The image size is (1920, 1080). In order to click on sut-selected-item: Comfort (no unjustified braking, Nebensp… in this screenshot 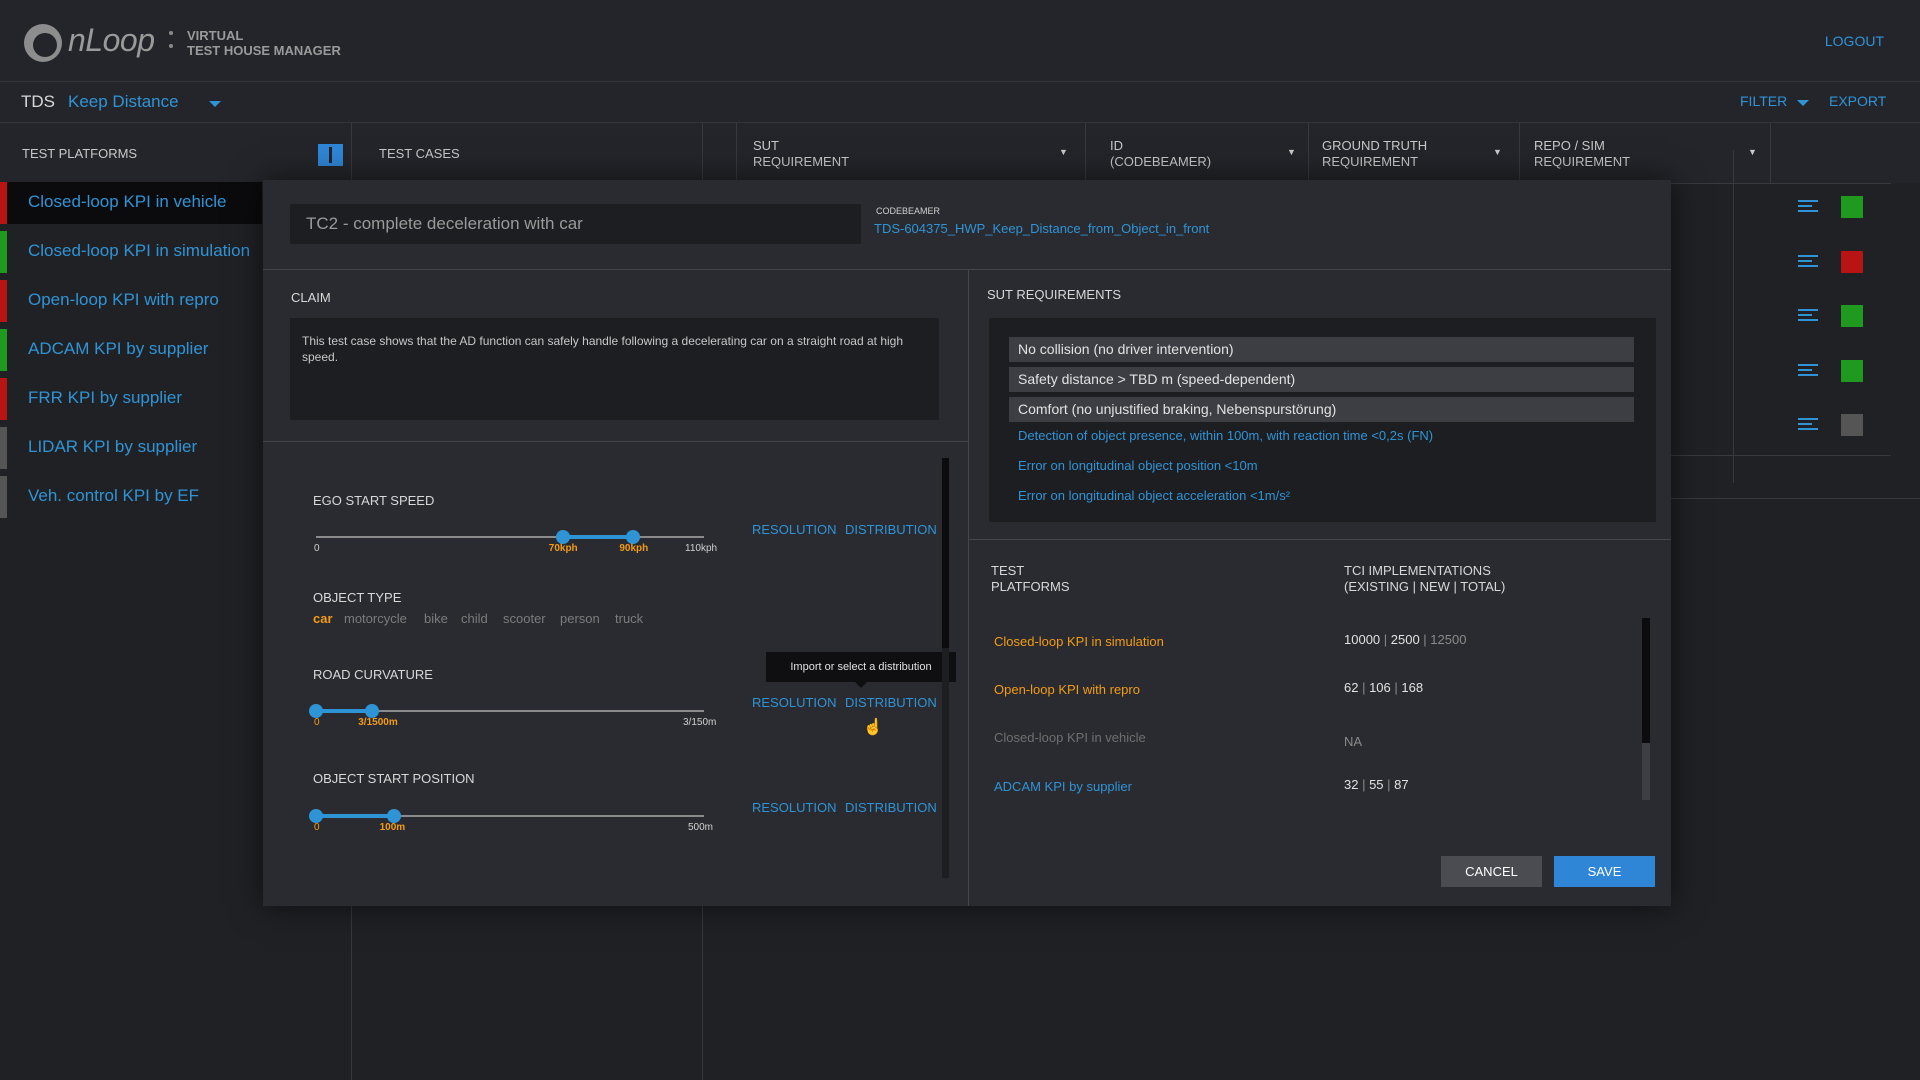, I will do `click(1321, 409)`.